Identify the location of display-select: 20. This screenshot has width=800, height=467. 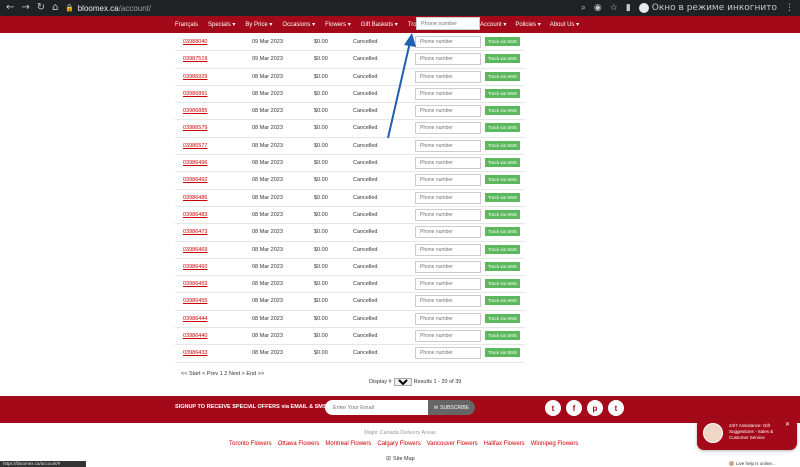
(402, 382).